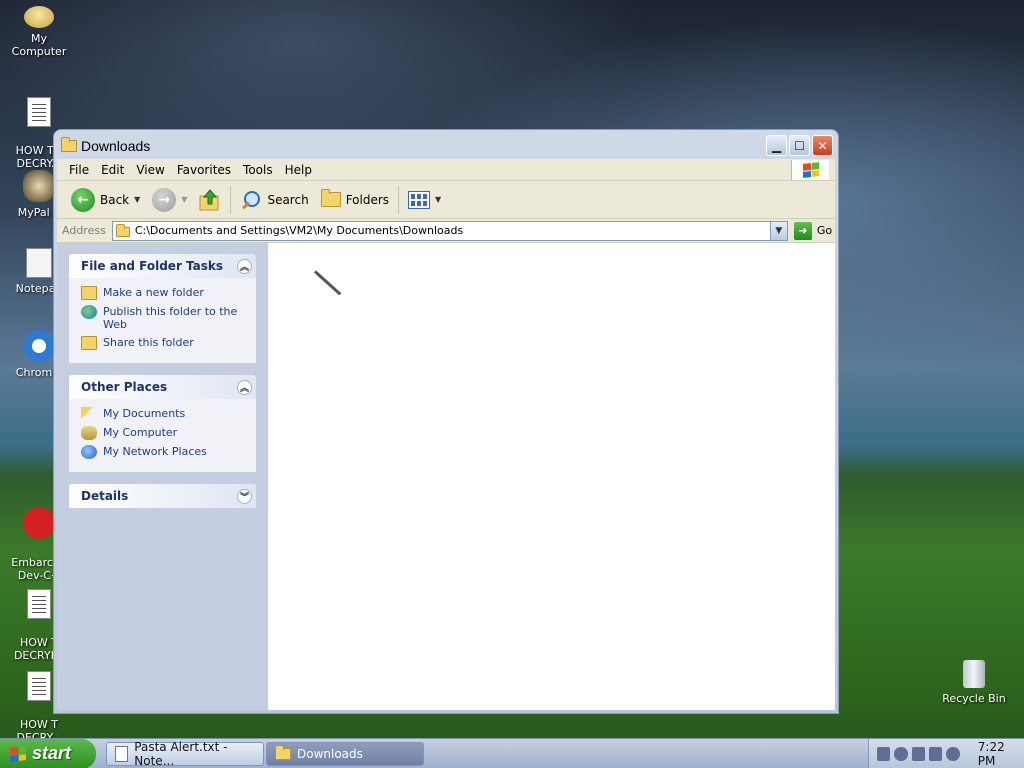 This screenshot has width=1024, height=768. What do you see at coordinates (84, 230) in the screenshot?
I see `address-label: Address` at bounding box center [84, 230].